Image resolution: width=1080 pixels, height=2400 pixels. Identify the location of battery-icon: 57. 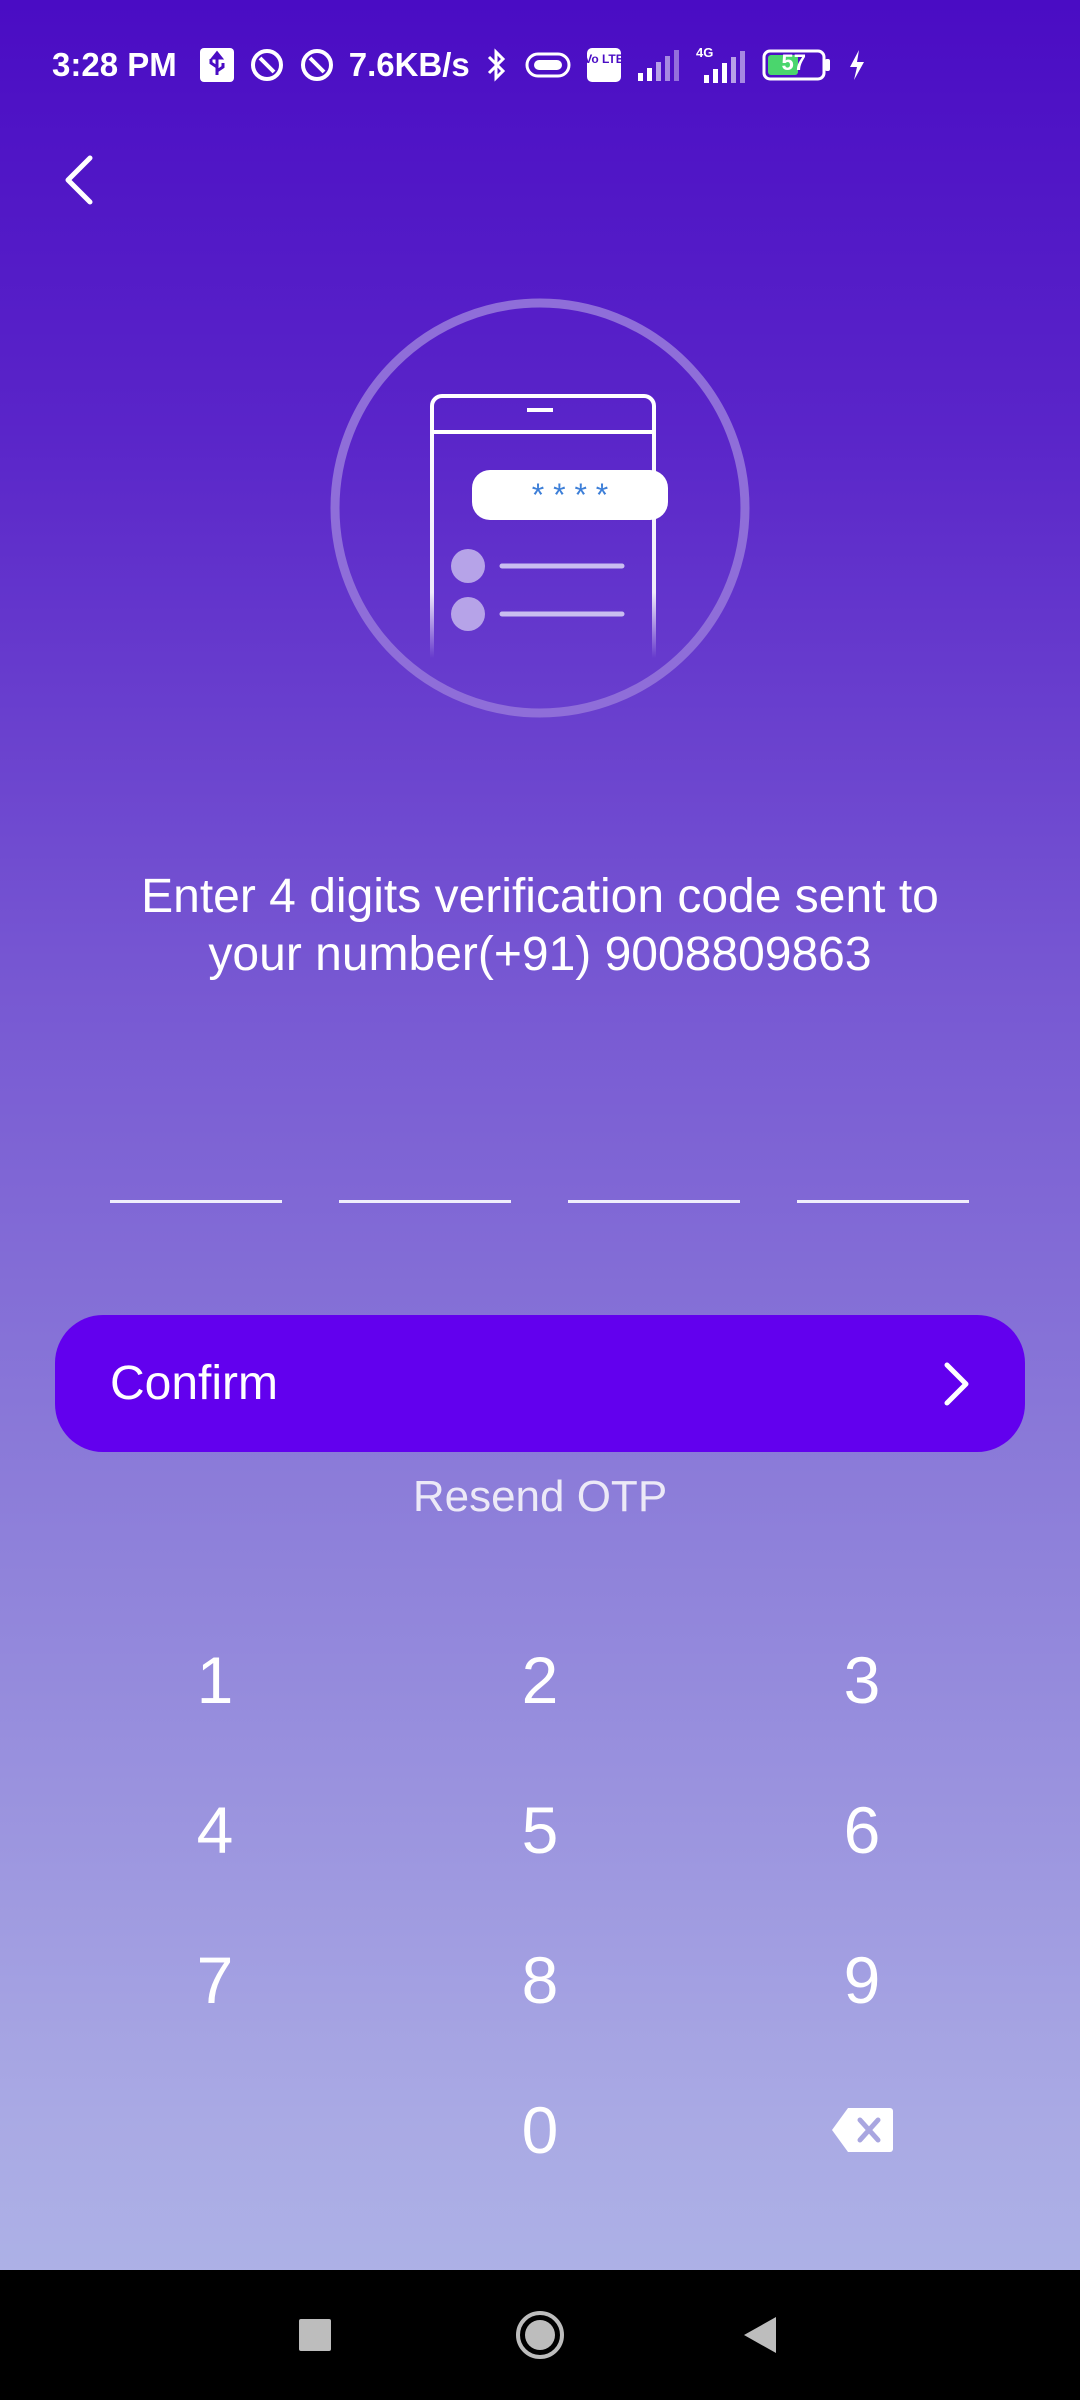
(797, 65).